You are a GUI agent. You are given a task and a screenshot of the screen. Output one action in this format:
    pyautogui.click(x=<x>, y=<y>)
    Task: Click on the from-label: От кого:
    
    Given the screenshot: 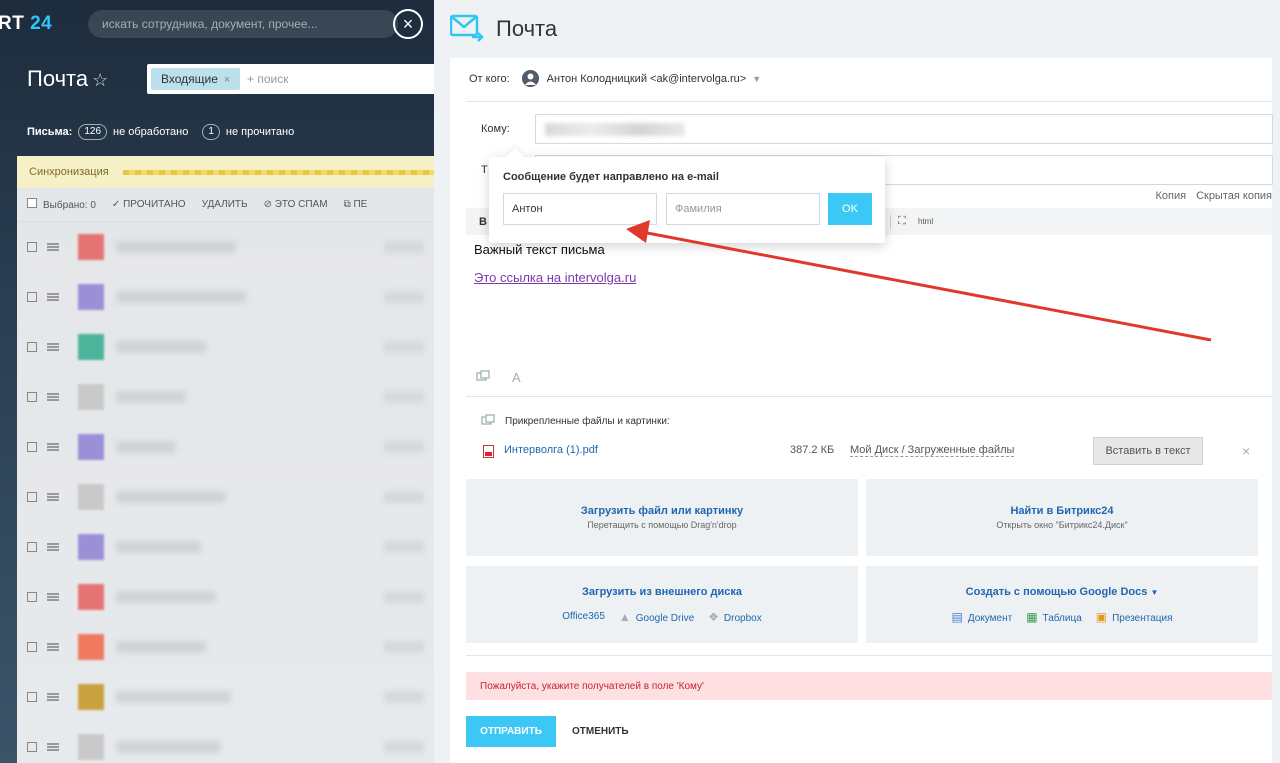 What is the action you would take?
    pyautogui.click(x=489, y=78)
    